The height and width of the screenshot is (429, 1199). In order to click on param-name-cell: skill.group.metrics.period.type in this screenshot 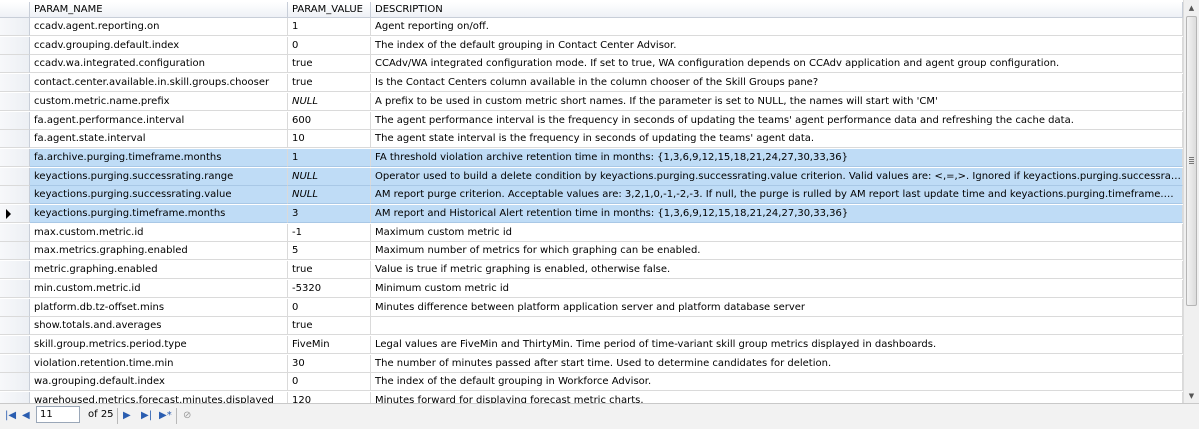, I will do `click(159, 344)`.